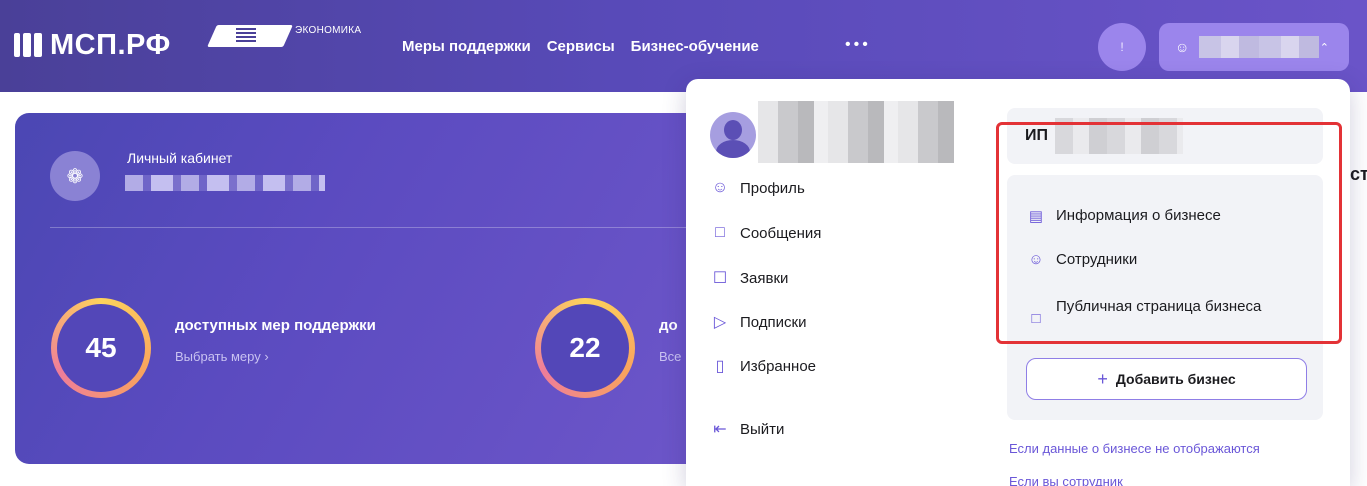 The image size is (1367, 486). I want to click on logo: МСП.РФ, so click(92, 45).